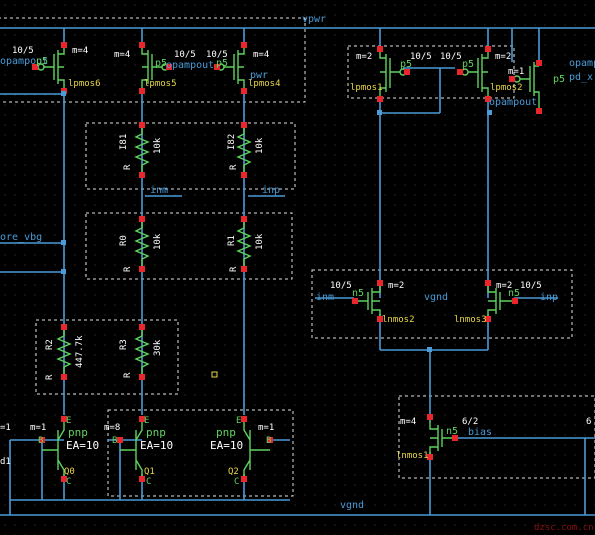 The image size is (595, 535). I want to click on q0-pin-b: B, so click(40, 441).